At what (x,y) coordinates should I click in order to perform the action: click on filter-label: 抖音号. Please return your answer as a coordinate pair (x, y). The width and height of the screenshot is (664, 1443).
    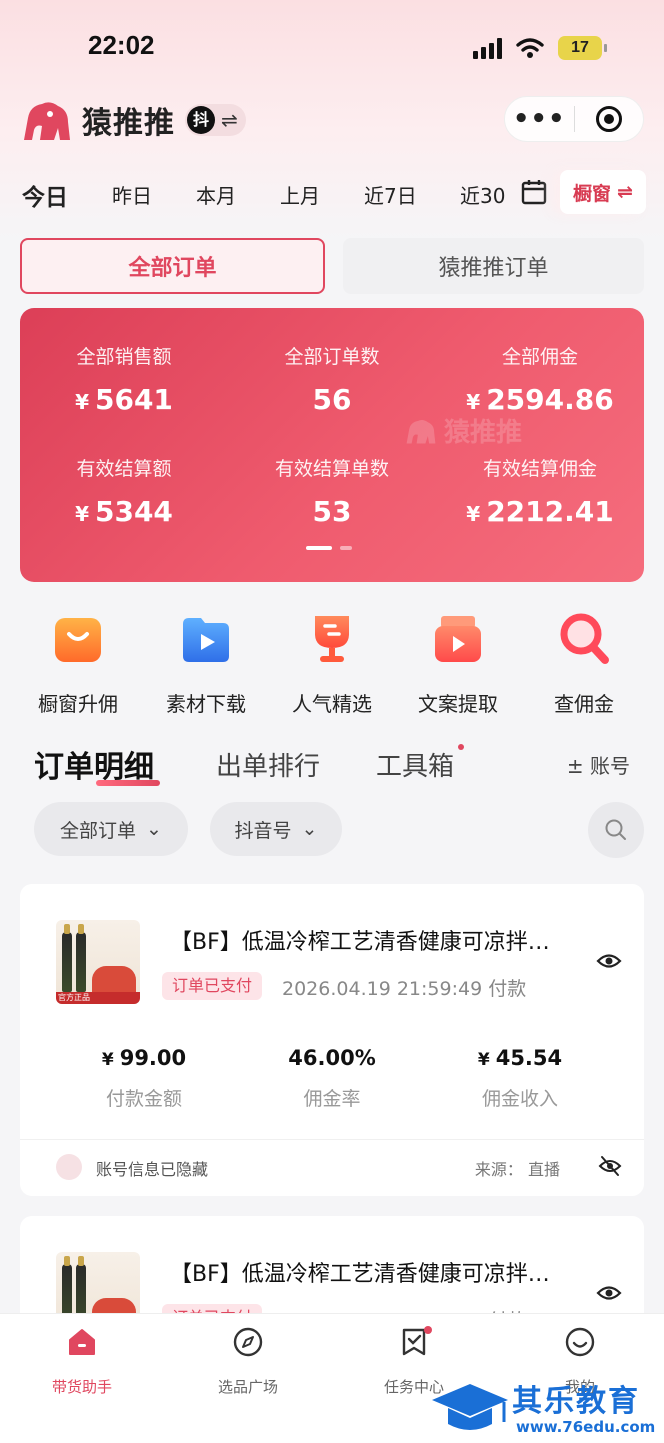
    Looking at the image, I should click on (263, 830).